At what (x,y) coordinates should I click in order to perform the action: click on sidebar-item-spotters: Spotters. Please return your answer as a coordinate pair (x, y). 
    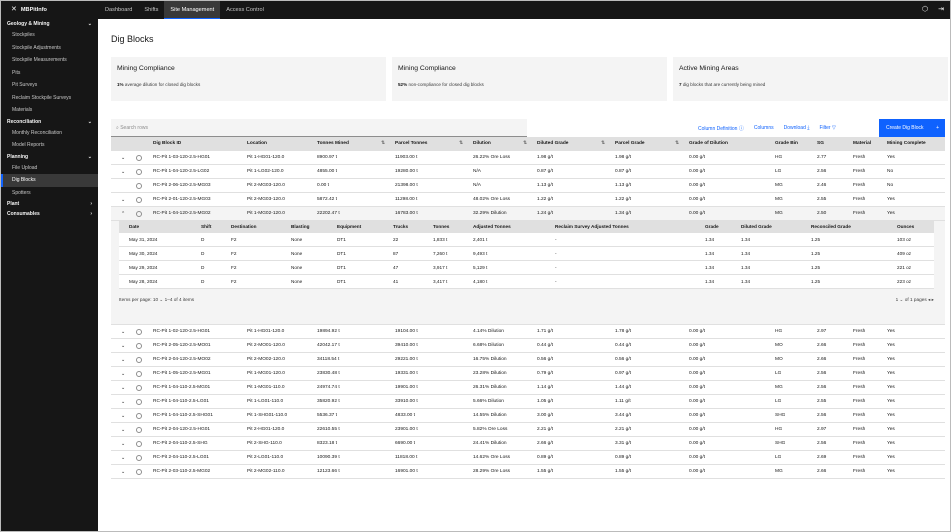
    Looking at the image, I should click on (49, 193).